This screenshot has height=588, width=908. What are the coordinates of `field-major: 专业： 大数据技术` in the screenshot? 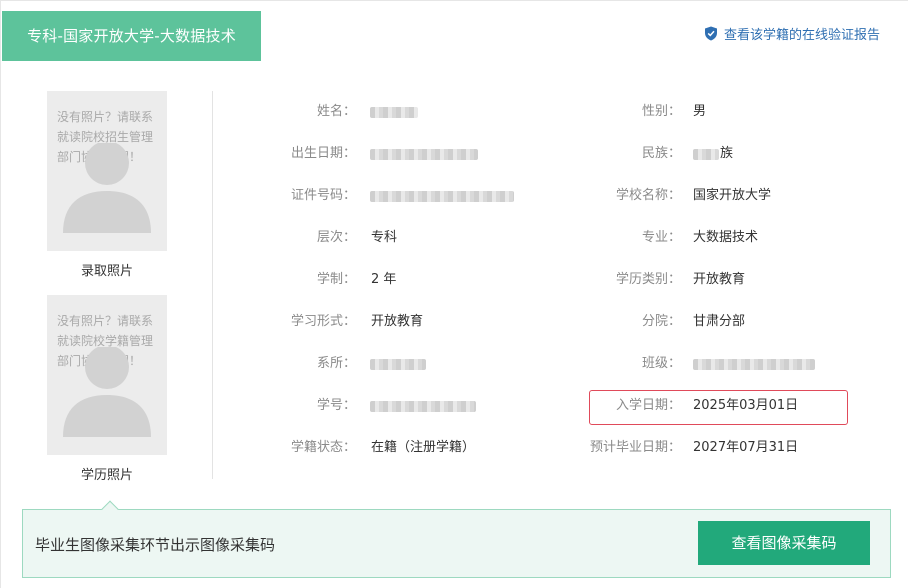 It's located at (725, 238).